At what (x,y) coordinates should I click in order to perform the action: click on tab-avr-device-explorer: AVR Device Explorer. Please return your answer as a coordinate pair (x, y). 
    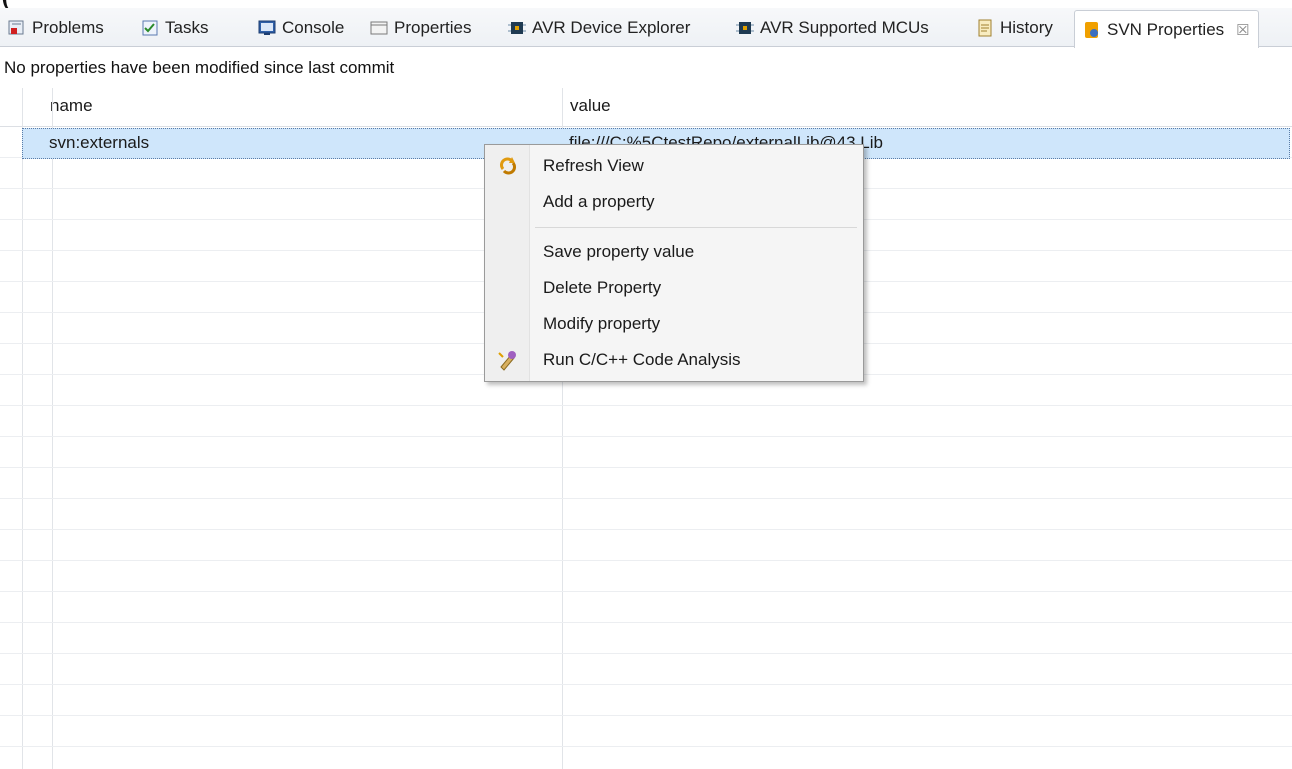
    Looking at the image, I should click on (599, 28).